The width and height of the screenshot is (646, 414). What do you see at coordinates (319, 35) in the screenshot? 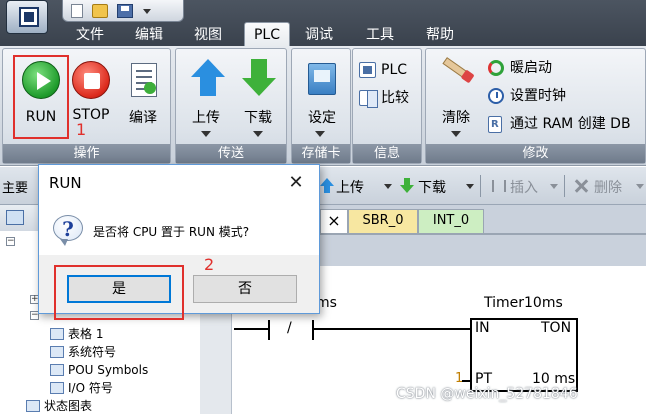
I see `tab-debug: 调试` at bounding box center [319, 35].